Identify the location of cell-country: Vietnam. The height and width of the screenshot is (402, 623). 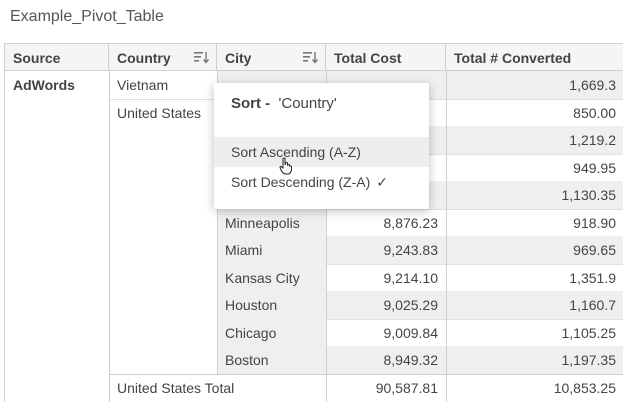
(143, 85).